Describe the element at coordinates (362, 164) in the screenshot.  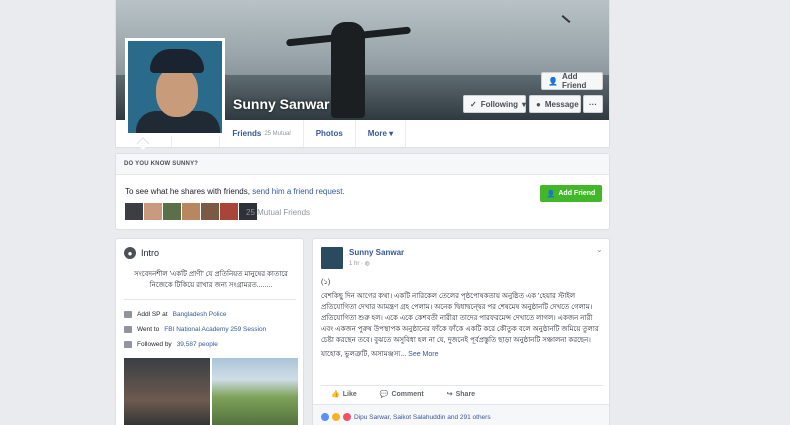
I see `do-you-know-header: DO YOU KNOW SUNNY?` at that location.